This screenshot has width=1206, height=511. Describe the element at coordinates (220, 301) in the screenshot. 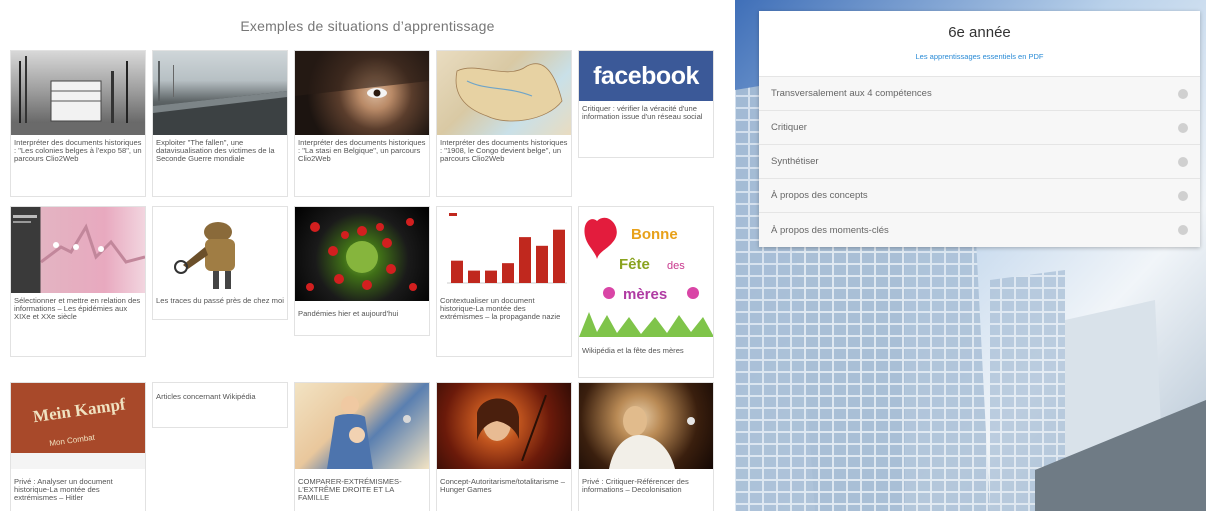

I see `card-caption: Les traces du passé près de chez moi` at that location.